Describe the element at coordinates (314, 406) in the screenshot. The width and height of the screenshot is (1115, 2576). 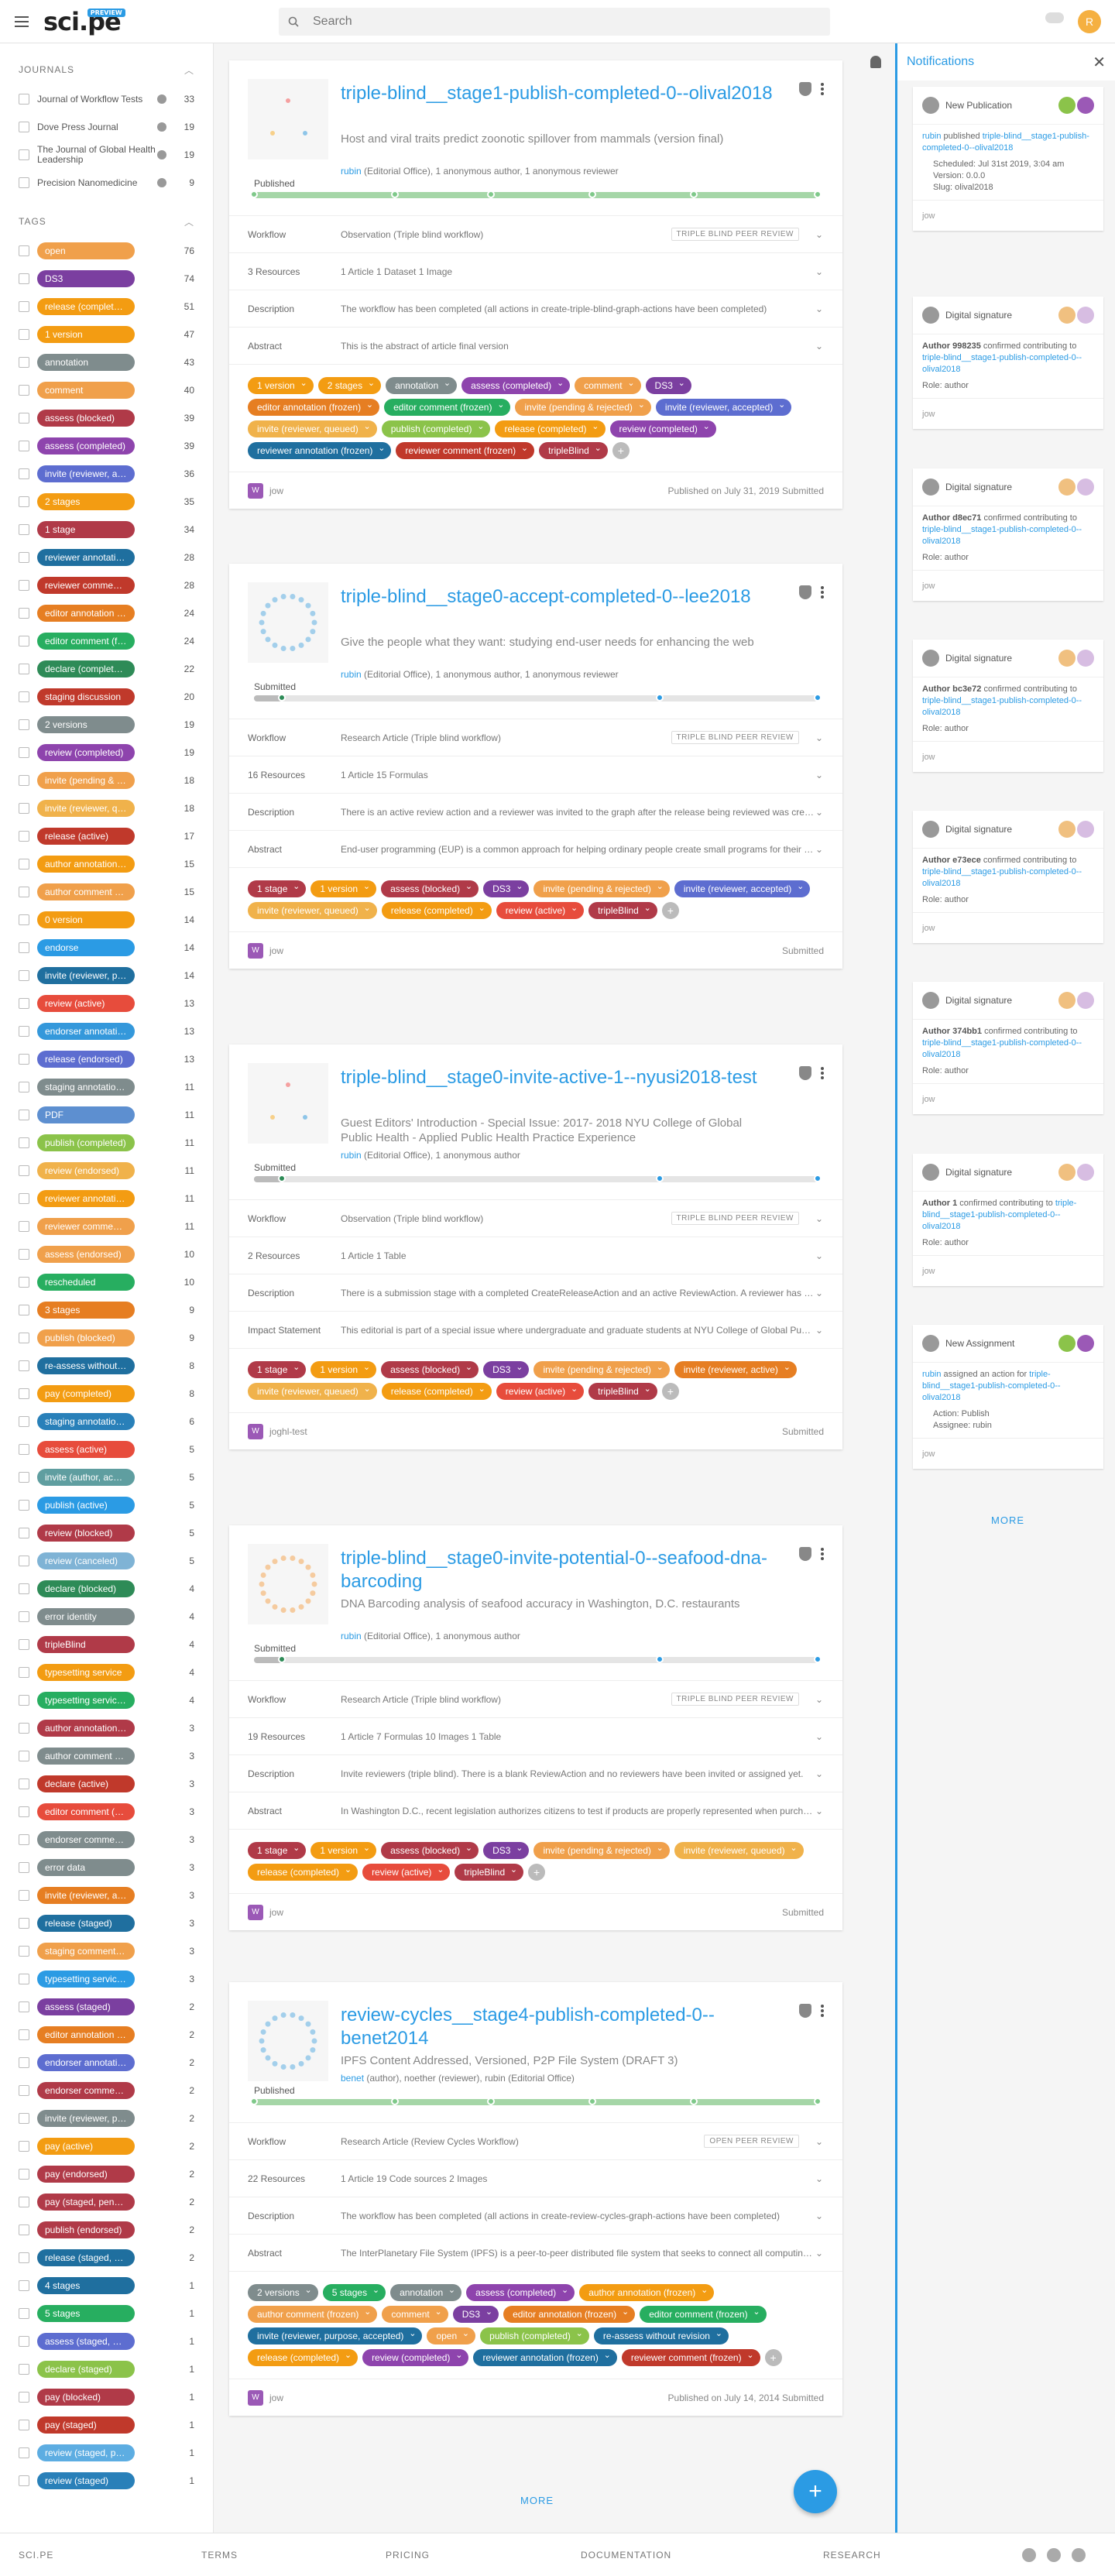
I see `tag-pill: editor annotation (frozen)` at that location.